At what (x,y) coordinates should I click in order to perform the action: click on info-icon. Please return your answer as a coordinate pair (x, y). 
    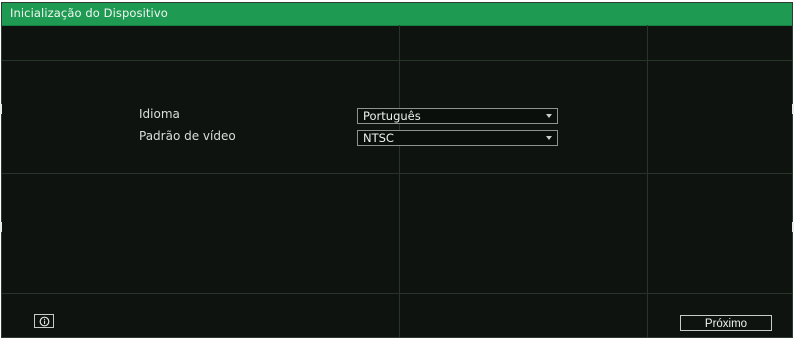
    Looking at the image, I should click on (44, 321).